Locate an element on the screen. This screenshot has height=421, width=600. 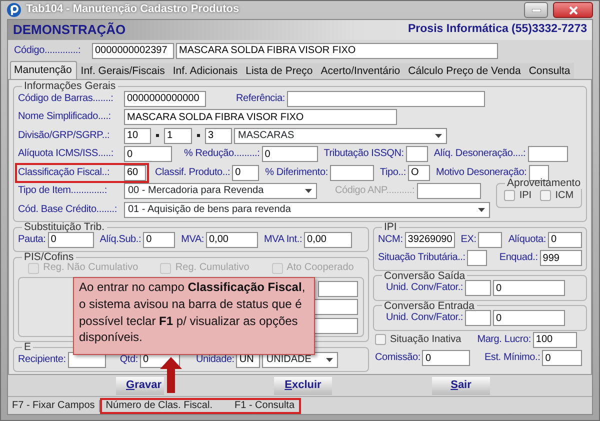
field-label: Código de Barras.......: is located at coordinates (66, 98).